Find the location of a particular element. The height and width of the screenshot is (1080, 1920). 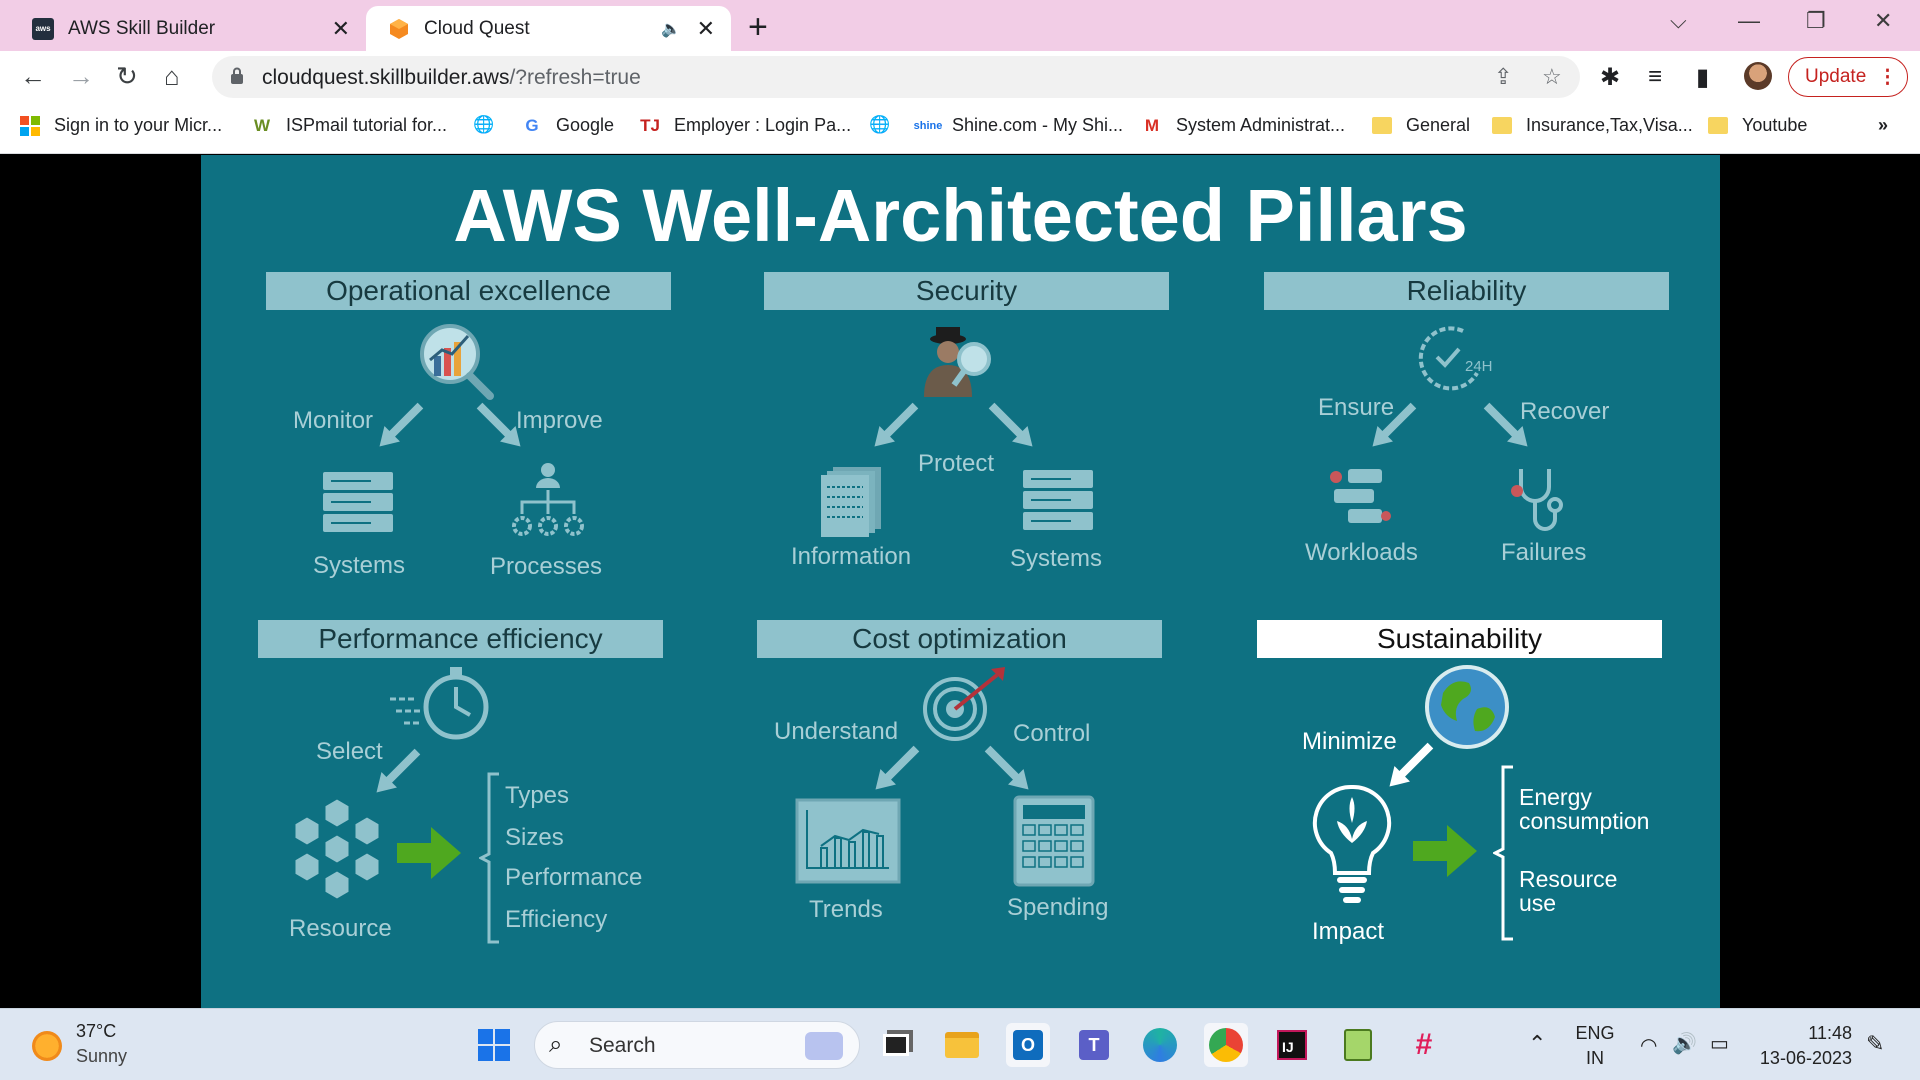

task-view-icon is located at coordinates (896, 1045).